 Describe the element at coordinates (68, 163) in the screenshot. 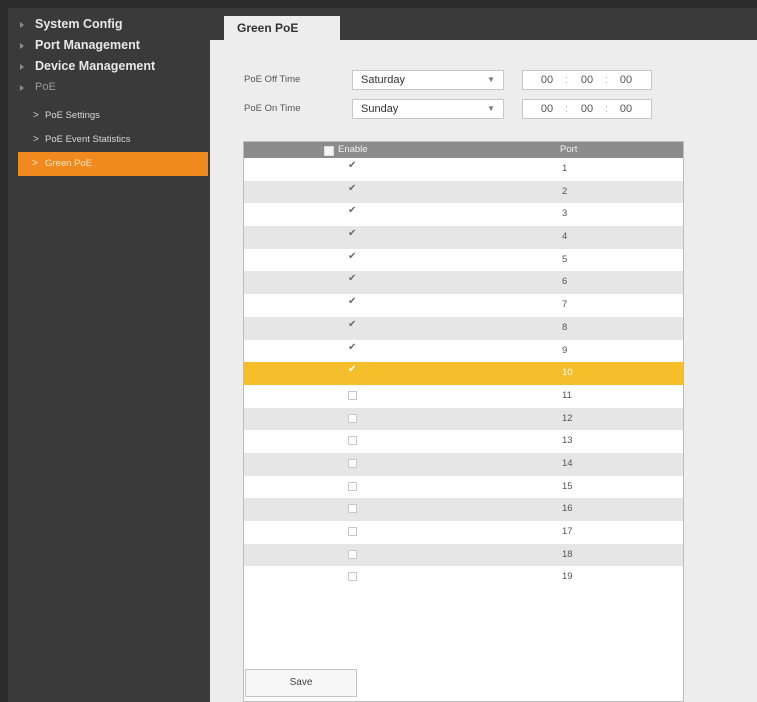

I see `sub-item-label: Green PoE` at that location.